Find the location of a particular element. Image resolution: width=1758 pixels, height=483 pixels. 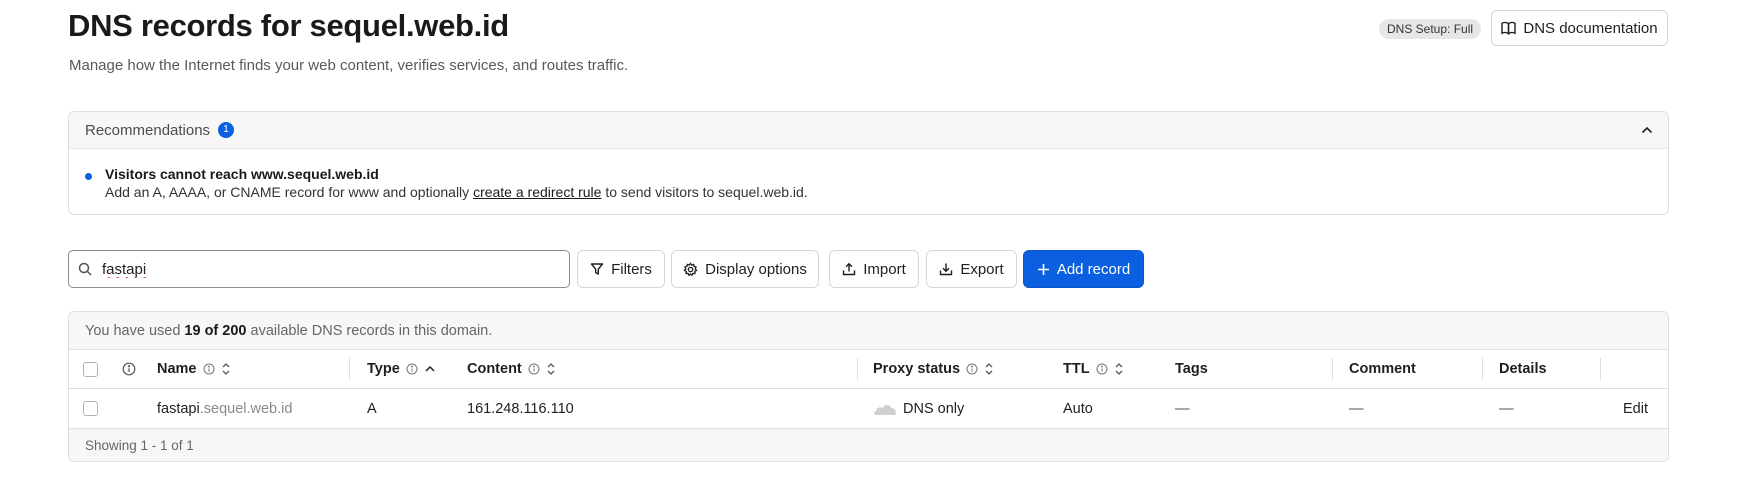

column-header-name: Name is located at coordinates (194, 369).